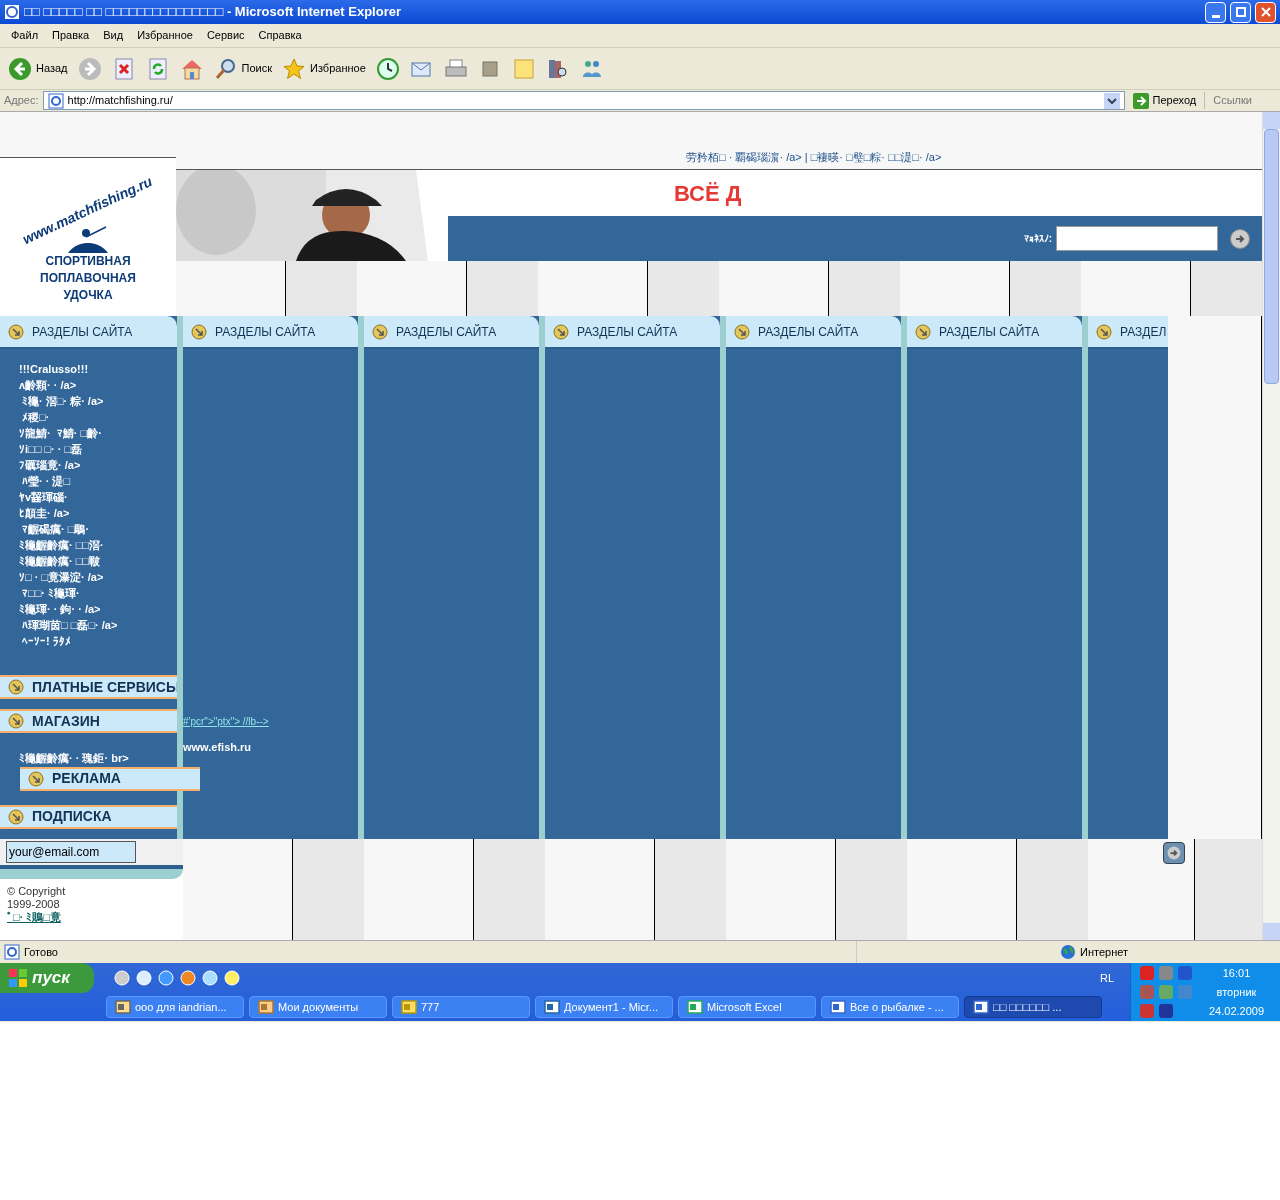  I want to click on search-label: ﾏｮﾈｽﾉ:, so click(1037, 239).